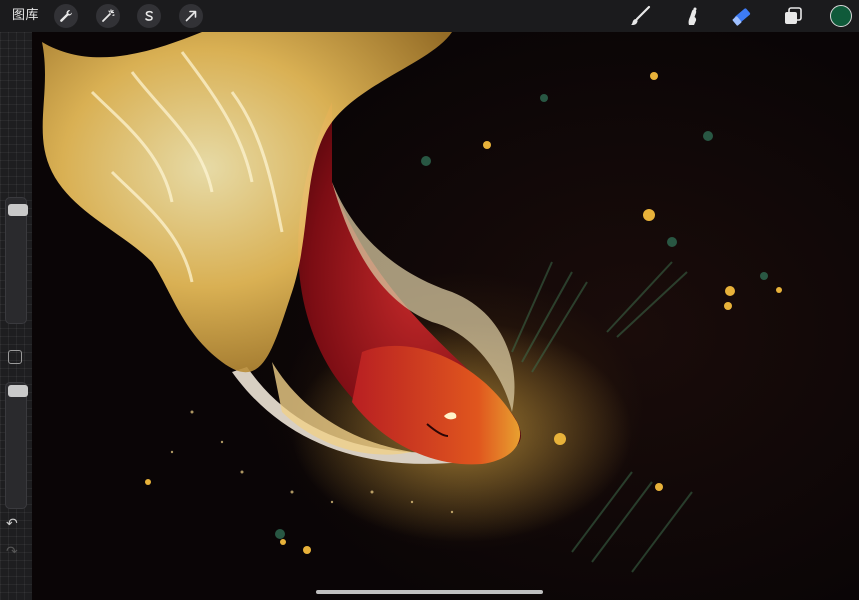 The width and height of the screenshot is (859, 600). Describe the element at coordinates (16, 260) in the screenshot. I see `brush-size-slider` at that location.